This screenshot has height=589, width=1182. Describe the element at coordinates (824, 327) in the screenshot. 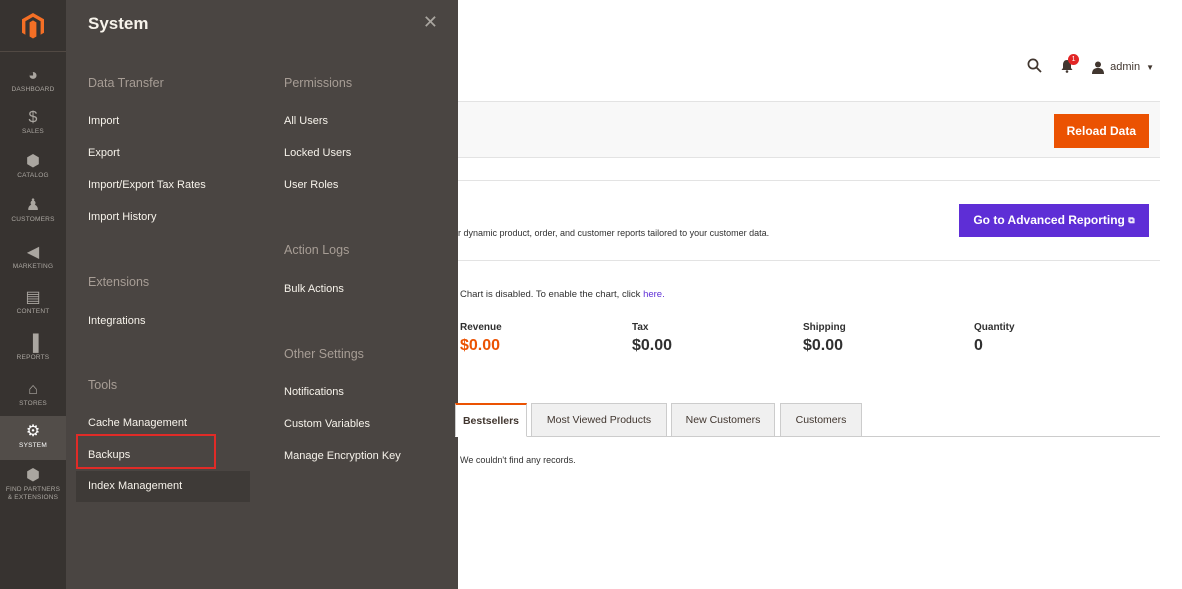

I see `total-label: Shipping` at that location.